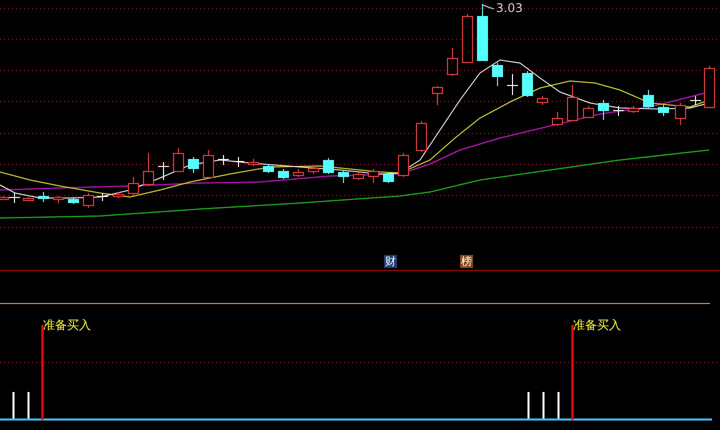  Describe the element at coordinates (390, 261) in the screenshot. I see `event-marker: 财` at that location.